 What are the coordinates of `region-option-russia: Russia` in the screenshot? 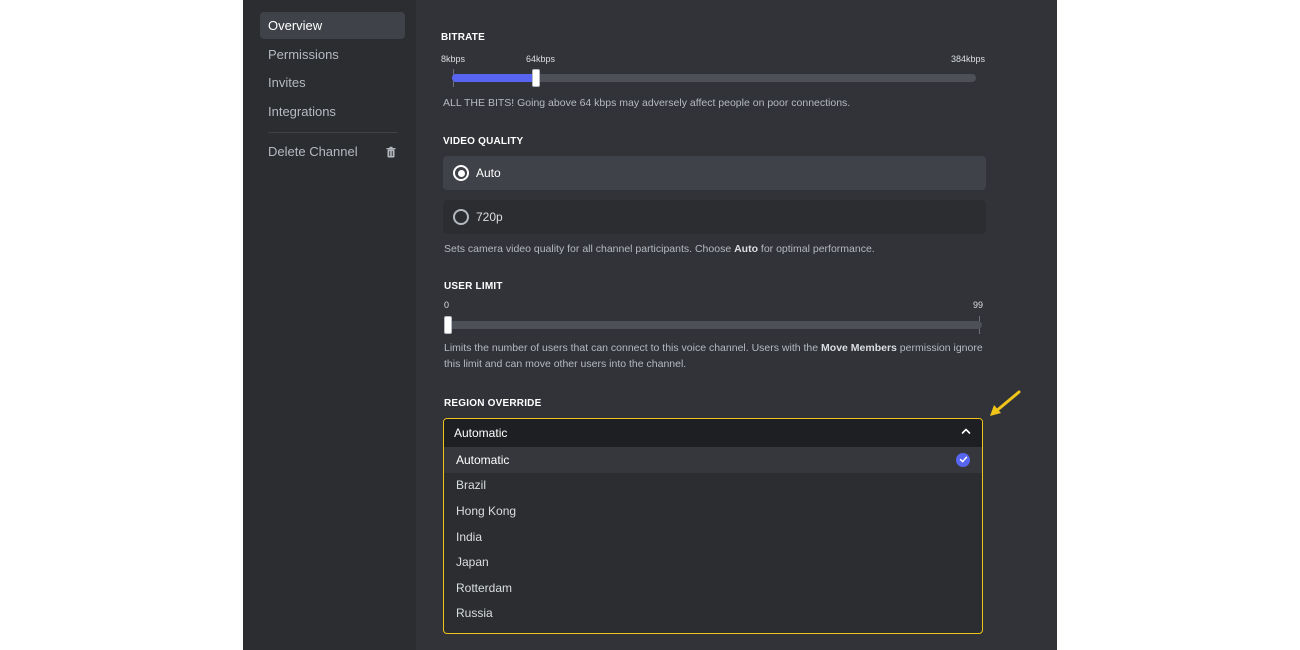 It's located at (713, 614).